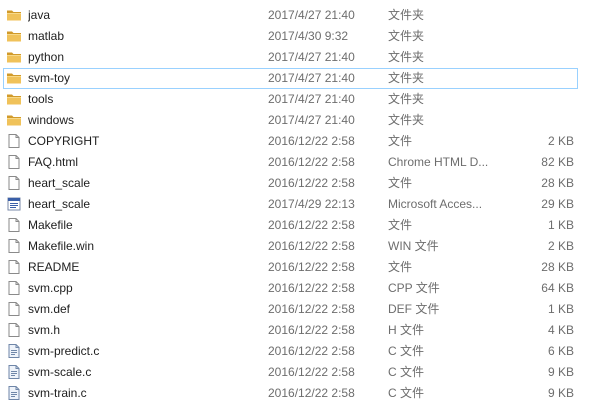 The image size is (599, 411). What do you see at coordinates (51, 120) in the screenshot?
I see `file-name: windows` at bounding box center [51, 120].